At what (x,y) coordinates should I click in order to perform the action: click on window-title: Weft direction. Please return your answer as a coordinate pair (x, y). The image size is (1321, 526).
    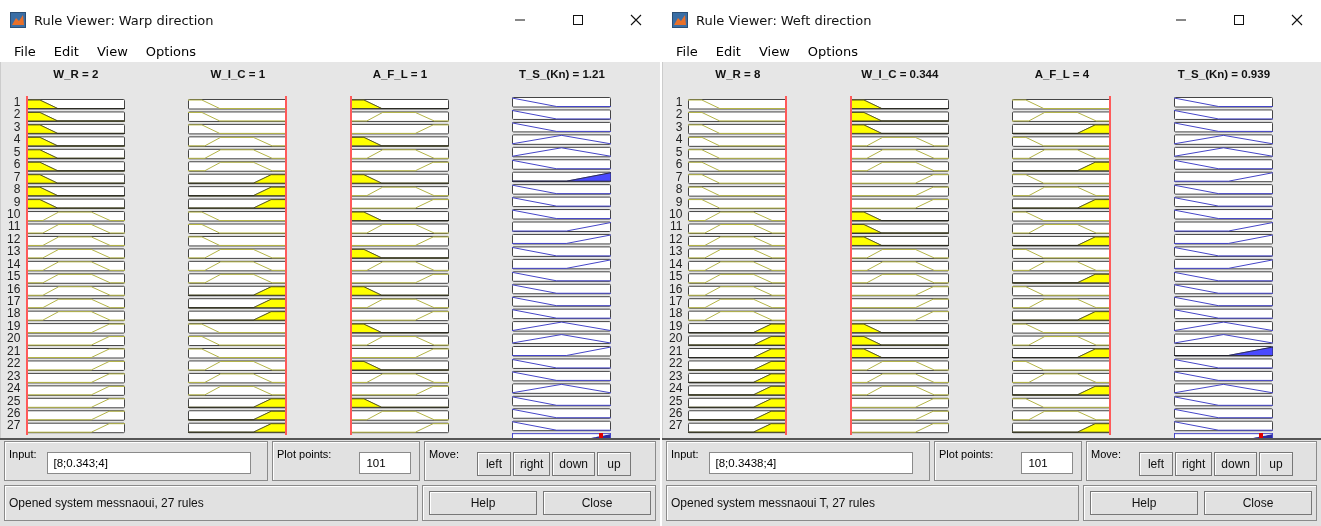
    Looking at the image, I should click on (826, 20).